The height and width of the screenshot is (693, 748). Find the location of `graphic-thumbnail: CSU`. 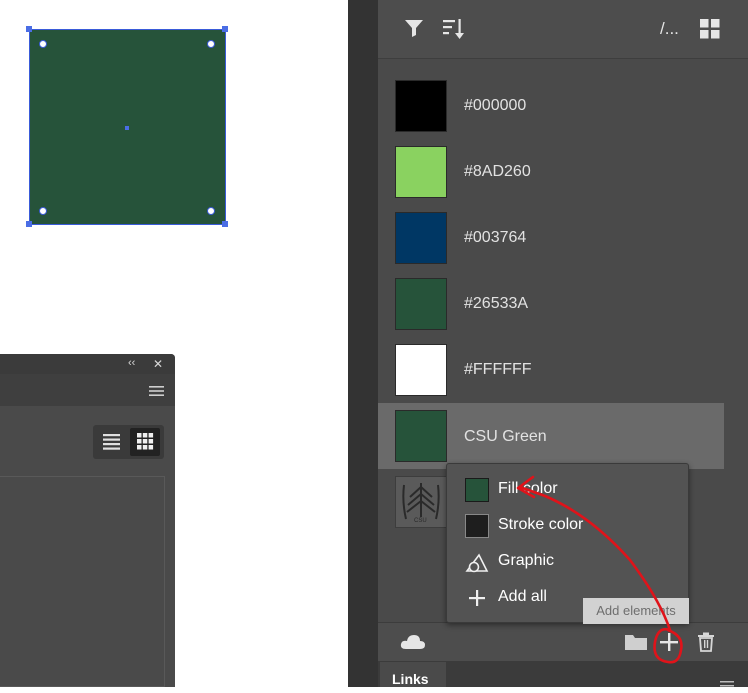

graphic-thumbnail: CSU is located at coordinates (421, 502).